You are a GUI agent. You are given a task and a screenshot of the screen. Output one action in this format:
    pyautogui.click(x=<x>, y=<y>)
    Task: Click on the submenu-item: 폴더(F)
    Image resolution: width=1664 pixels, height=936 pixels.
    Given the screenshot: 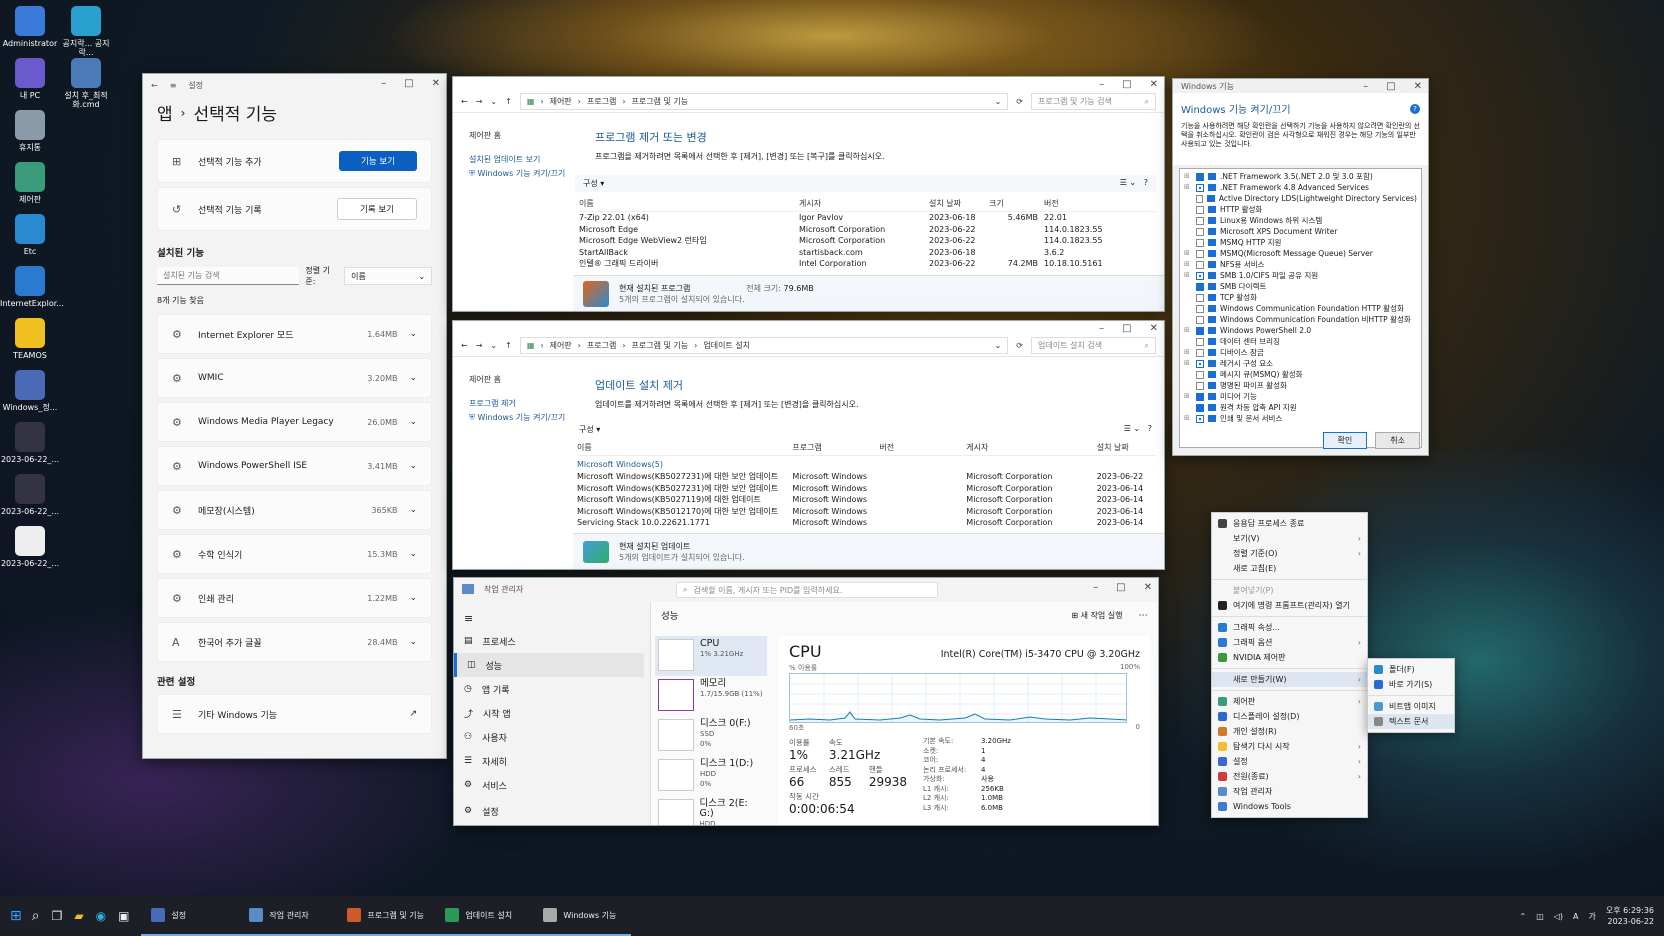 What is the action you would take?
    pyautogui.click(x=1411, y=669)
    